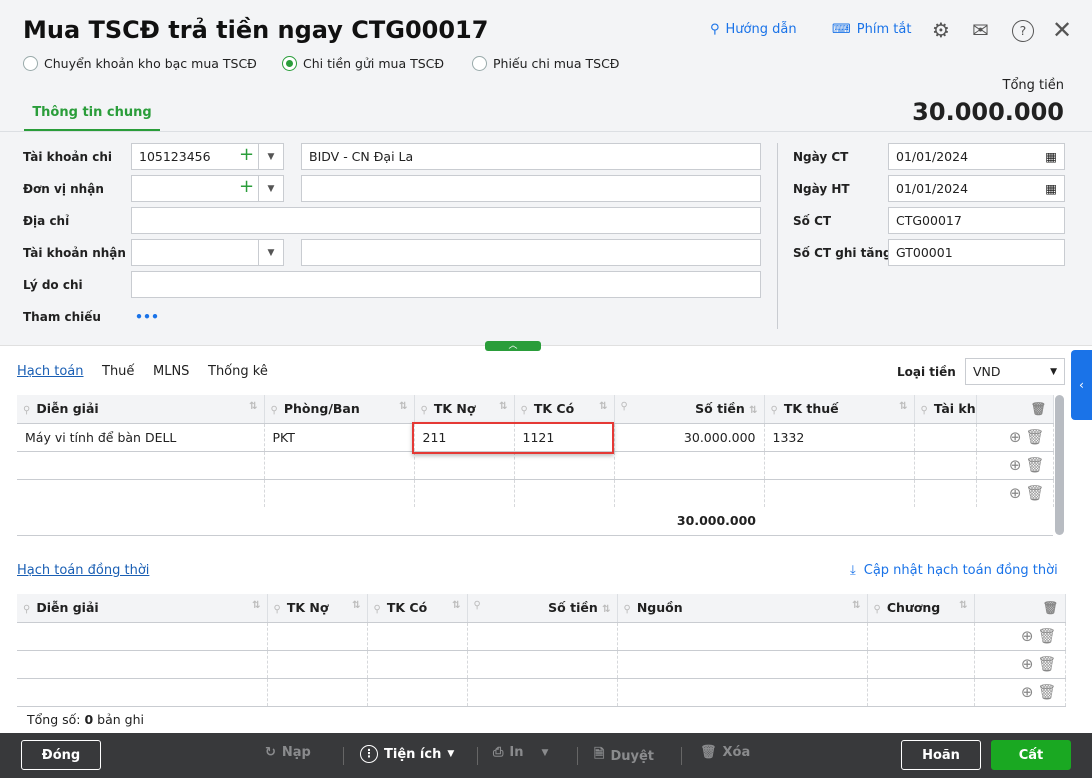 The height and width of the screenshot is (778, 1092). Describe the element at coordinates (288, 752) in the screenshot. I see `reload-button: ↻ Nạp` at that location.